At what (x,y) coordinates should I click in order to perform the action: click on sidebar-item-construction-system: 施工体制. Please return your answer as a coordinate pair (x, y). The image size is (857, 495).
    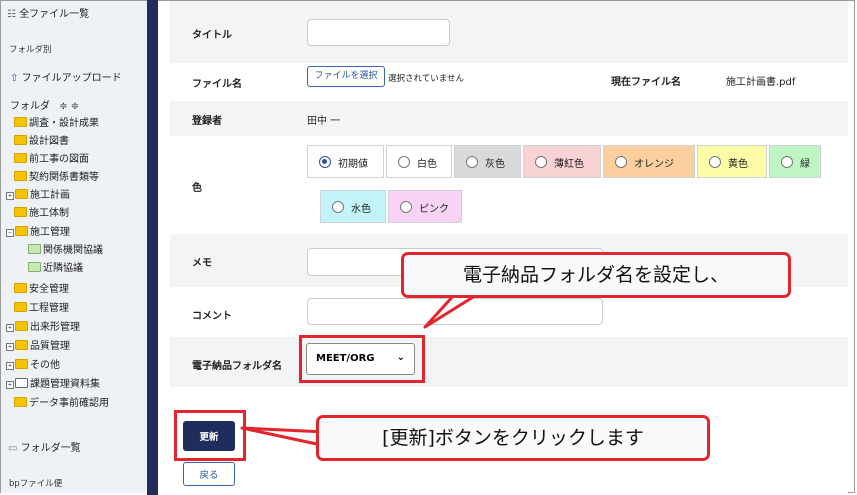
    Looking at the image, I should click on (41, 211).